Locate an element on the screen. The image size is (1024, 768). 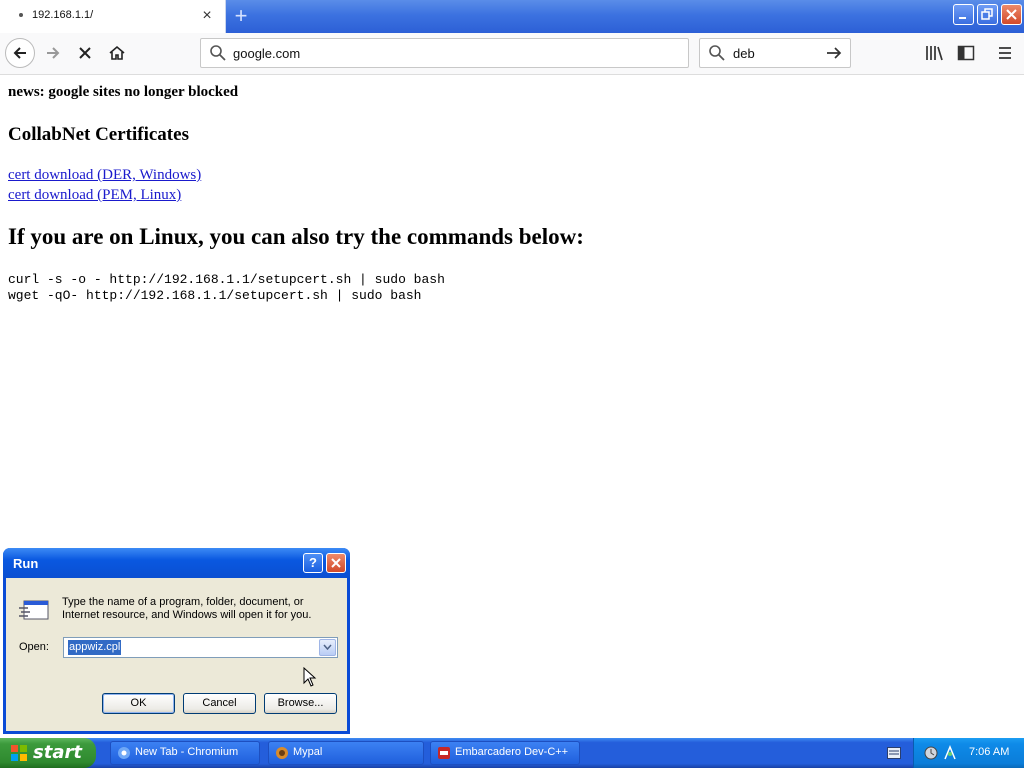
restore-button is located at coordinates (987, 14).